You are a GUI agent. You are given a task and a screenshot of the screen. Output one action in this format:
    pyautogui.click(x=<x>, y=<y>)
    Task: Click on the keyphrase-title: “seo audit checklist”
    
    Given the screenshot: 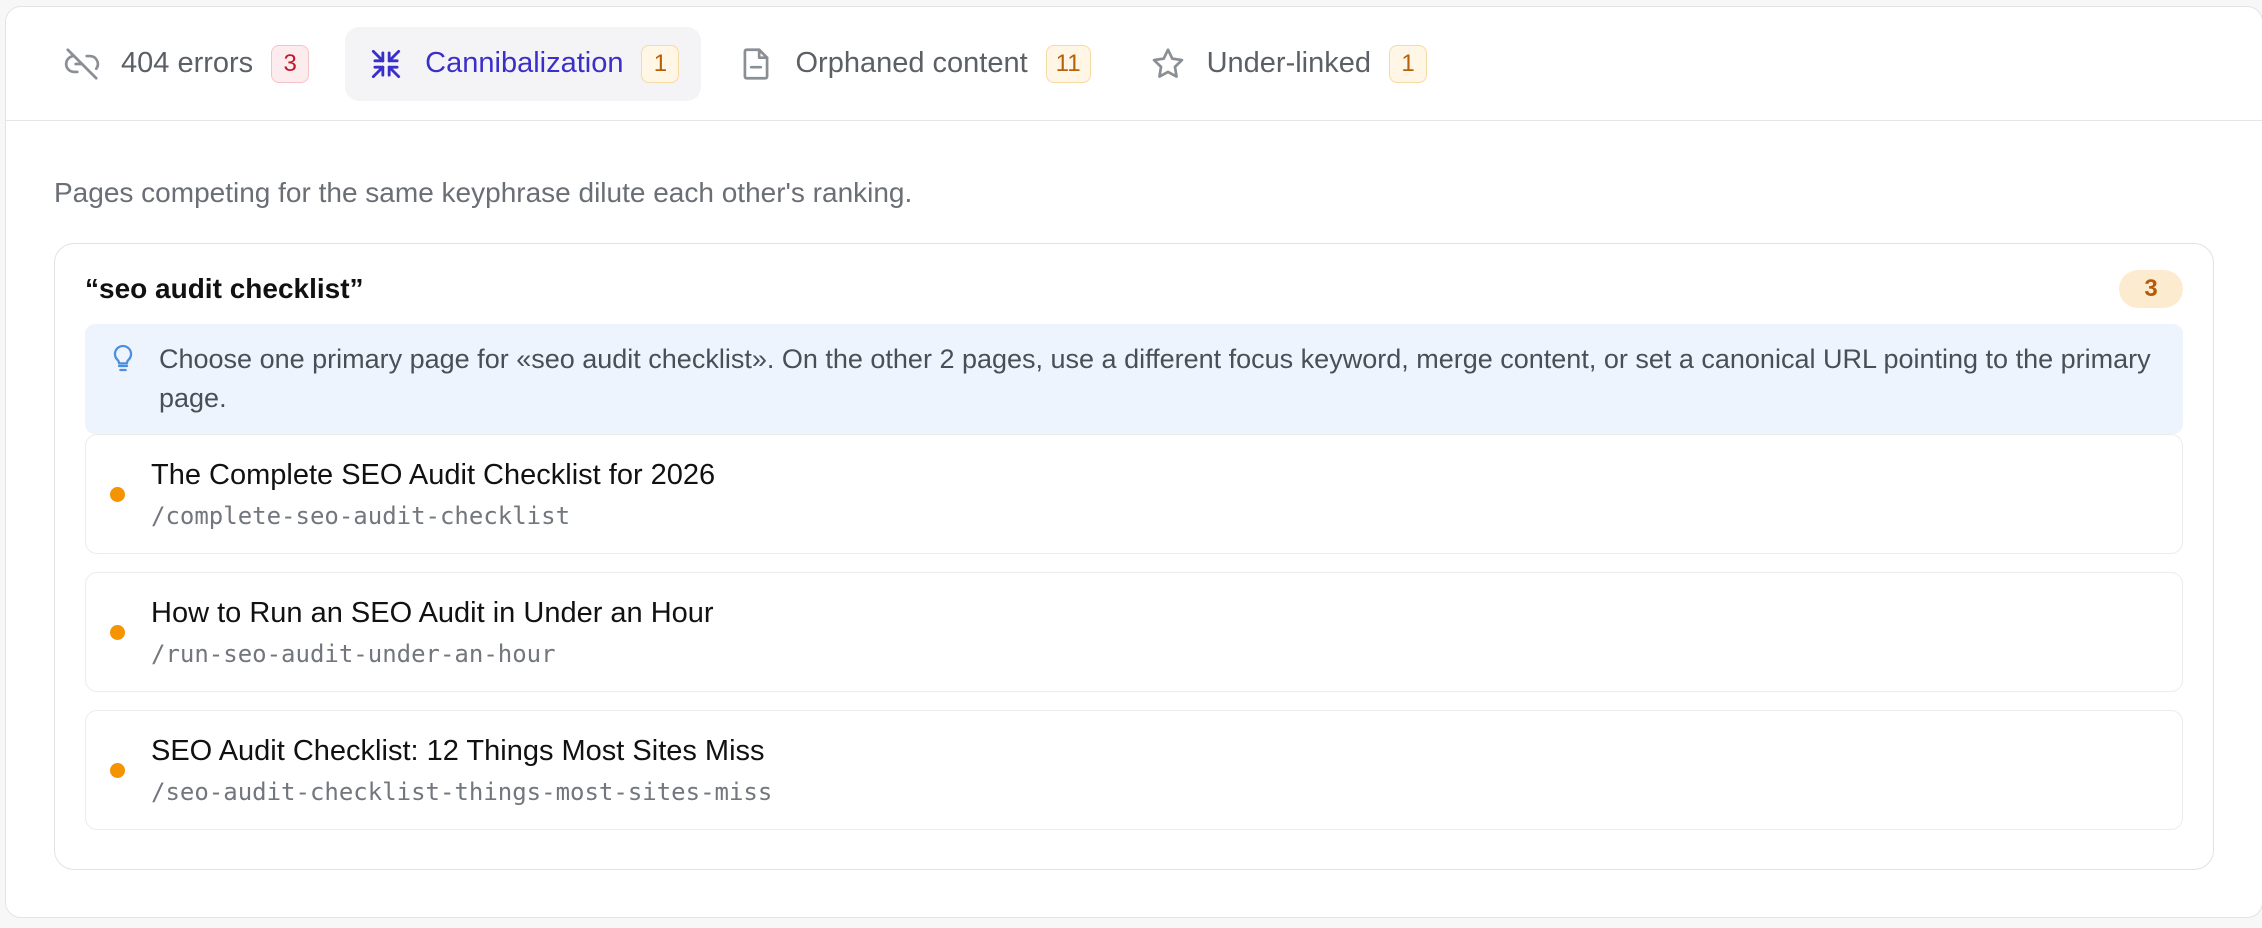 What is the action you would take?
    pyautogui.click(x=224, y=288)
    